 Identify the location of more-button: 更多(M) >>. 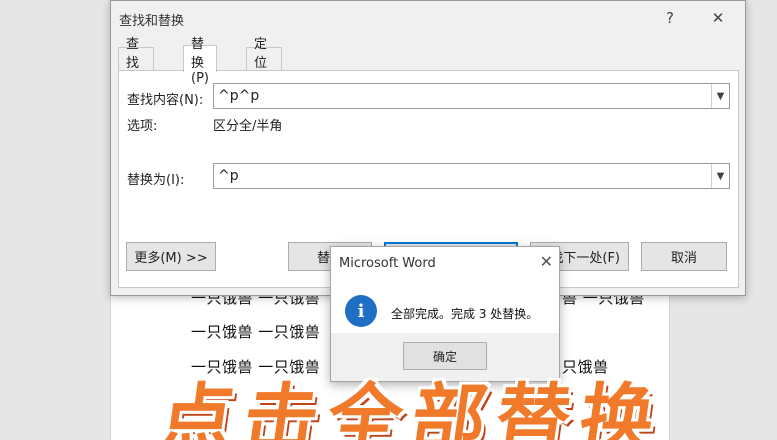
(171, 256).